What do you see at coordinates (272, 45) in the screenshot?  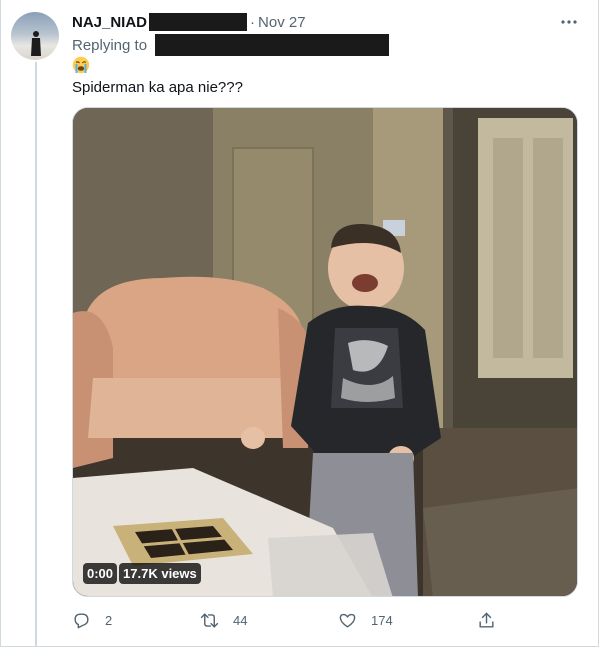 I see `redacted-reply-handle` at bounding box center [272, 45].